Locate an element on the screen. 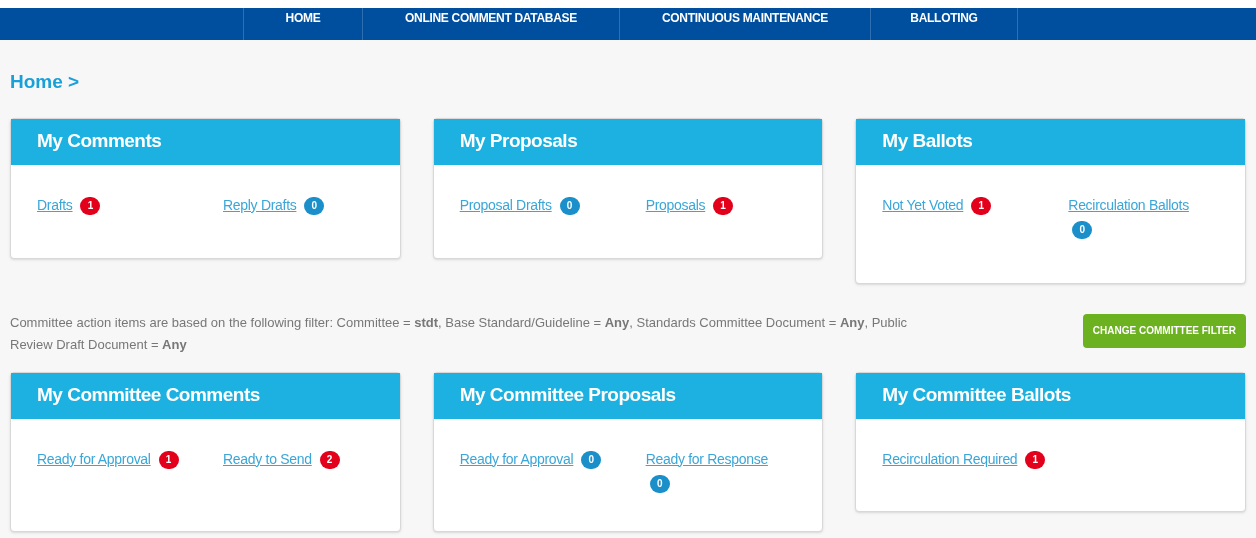 This screenshot has width=1256, height=538. nav-link: CONTINUOUS MAINTENANCE is located at coordinates (744, 24).